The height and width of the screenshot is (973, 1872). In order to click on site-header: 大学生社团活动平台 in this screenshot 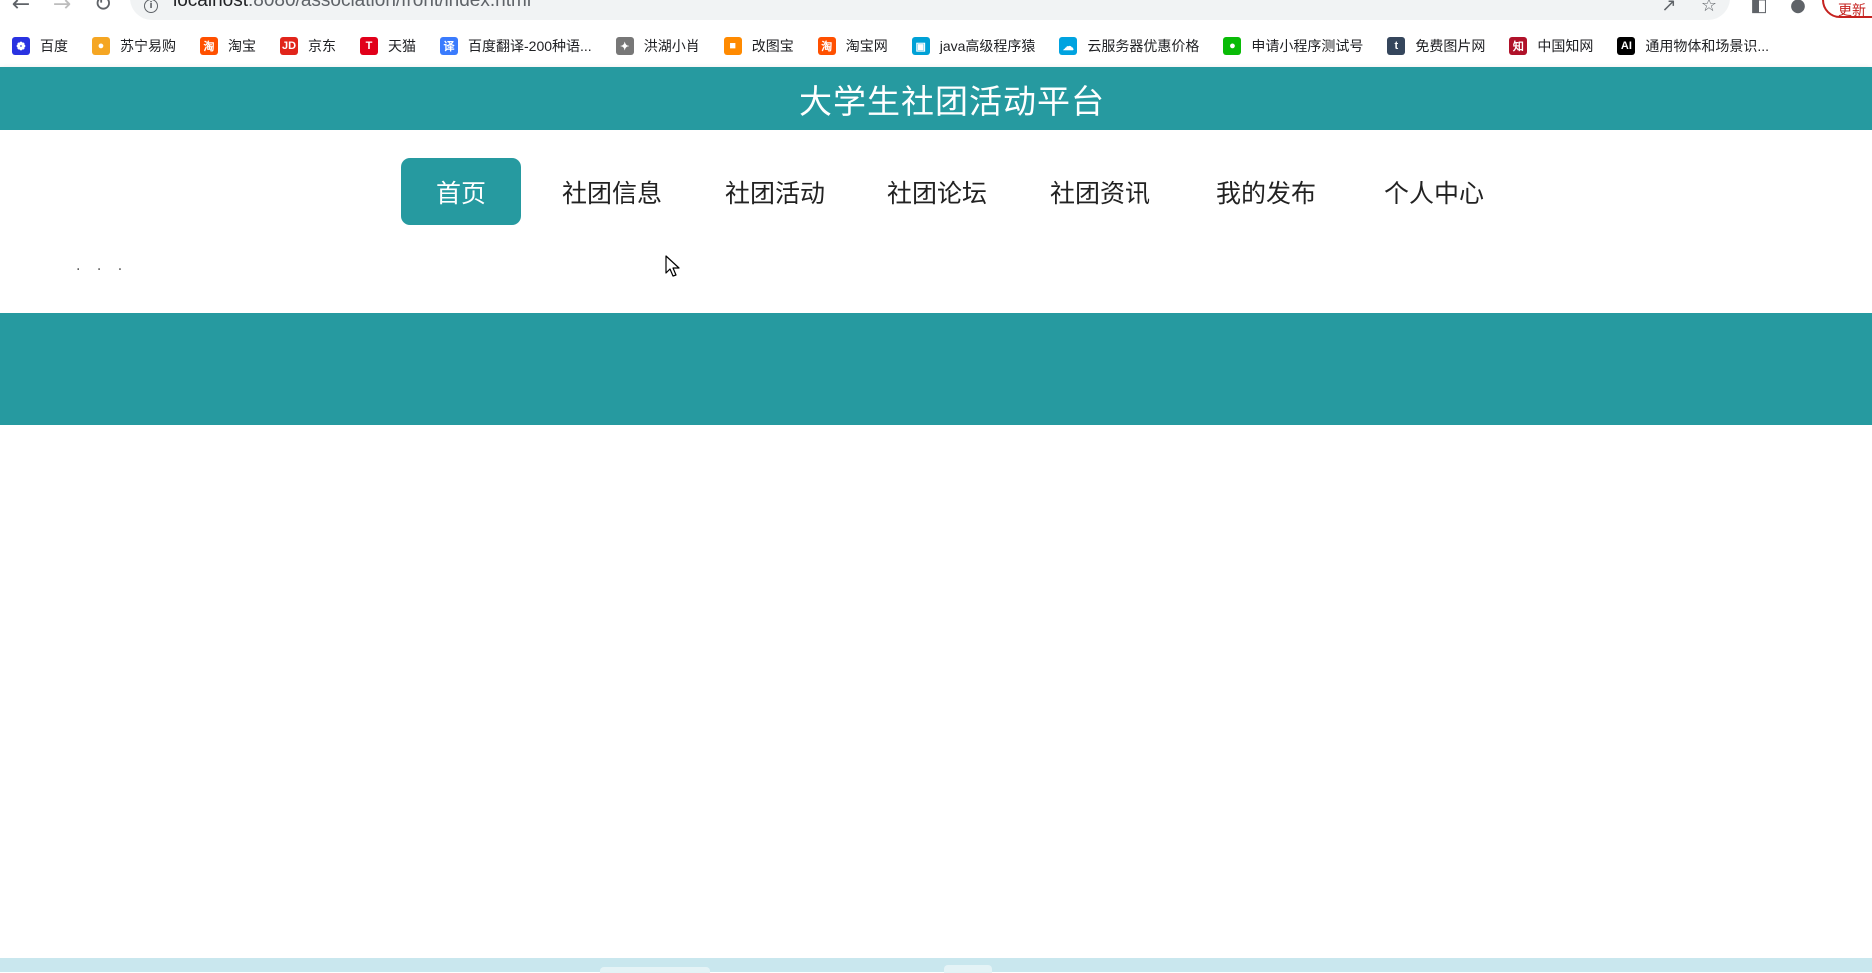, I will do `click(936, 98)`.